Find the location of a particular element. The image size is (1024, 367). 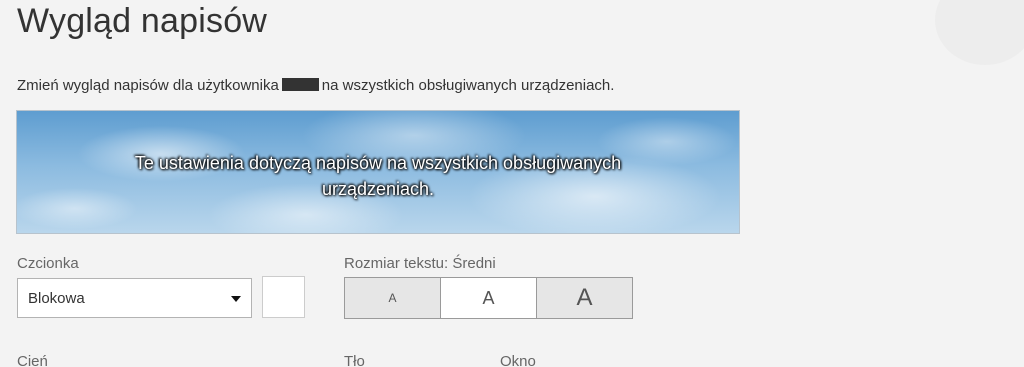

text-size-medium-button: A is located at coordinates (488, 298).